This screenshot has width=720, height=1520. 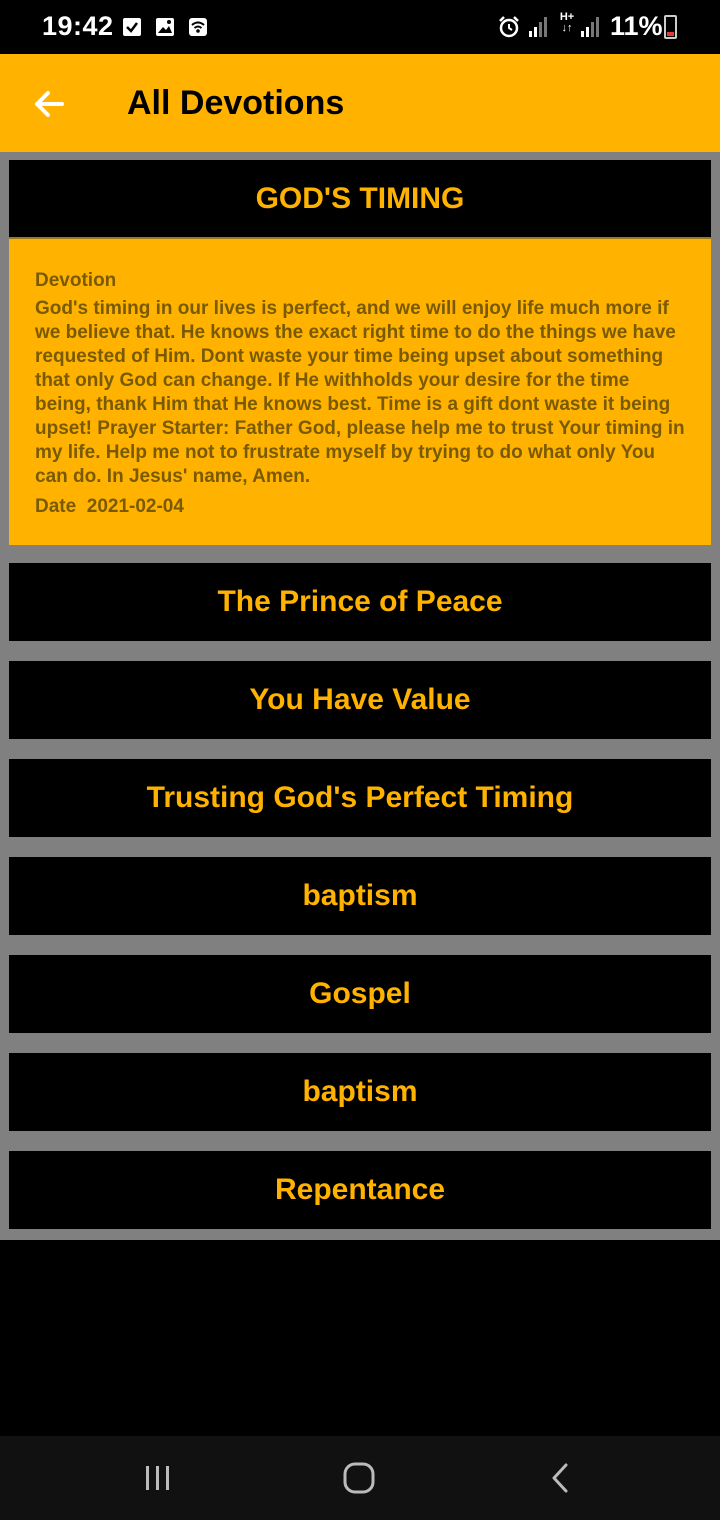 What do you see at coordinates (561, 1478) in the screenshot?
I see `back-icon` at bounding box center [561, 1478].